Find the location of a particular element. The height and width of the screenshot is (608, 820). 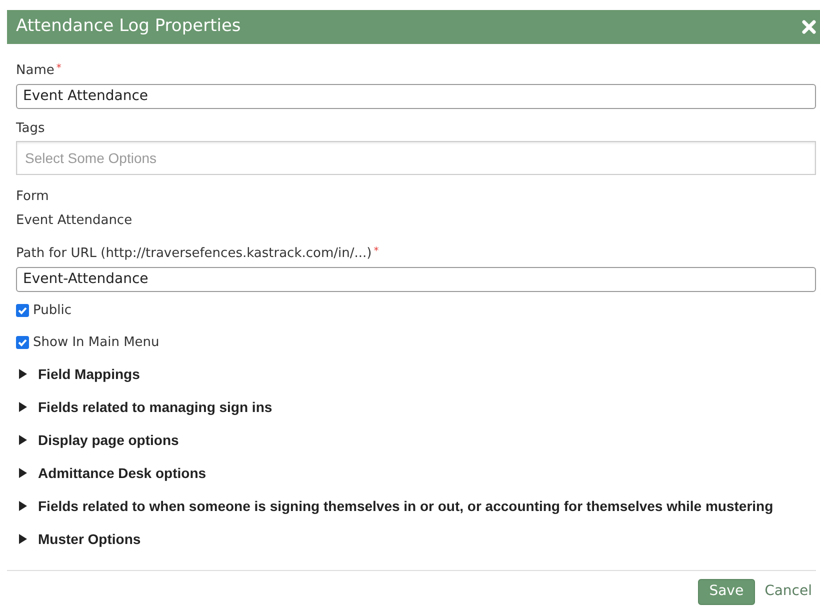

section-toggle: Fields related to when someone is signing themselves in or out, or accounting for themselves while mustering is located at coordinates (416, 506).